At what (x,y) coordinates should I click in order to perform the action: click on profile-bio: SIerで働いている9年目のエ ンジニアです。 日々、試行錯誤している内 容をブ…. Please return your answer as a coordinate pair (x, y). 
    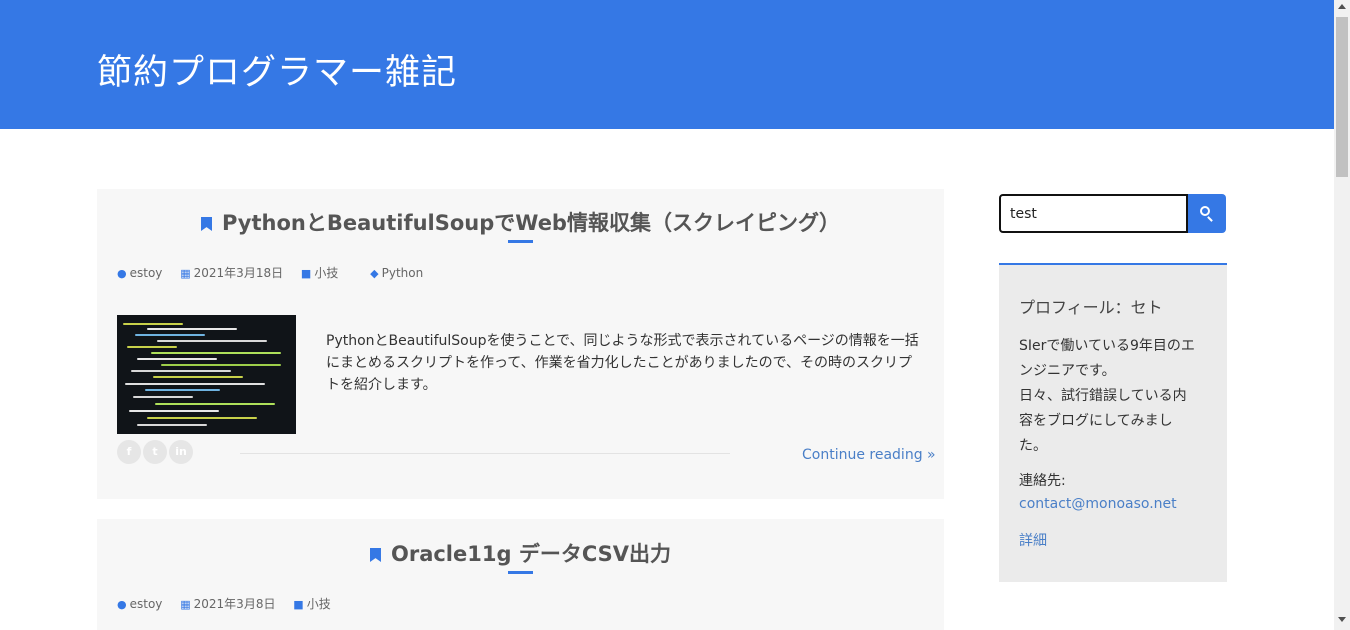
    Looking at the image, I should click on (1116, 396).